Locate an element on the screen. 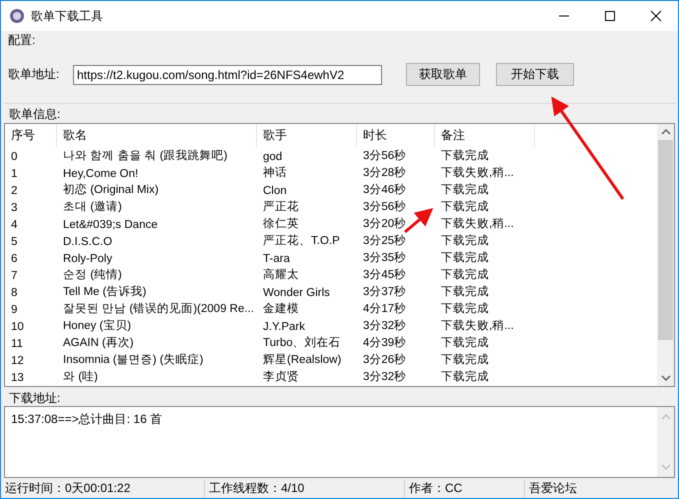  scroll-down-icon is located at coordinates (665, 378).